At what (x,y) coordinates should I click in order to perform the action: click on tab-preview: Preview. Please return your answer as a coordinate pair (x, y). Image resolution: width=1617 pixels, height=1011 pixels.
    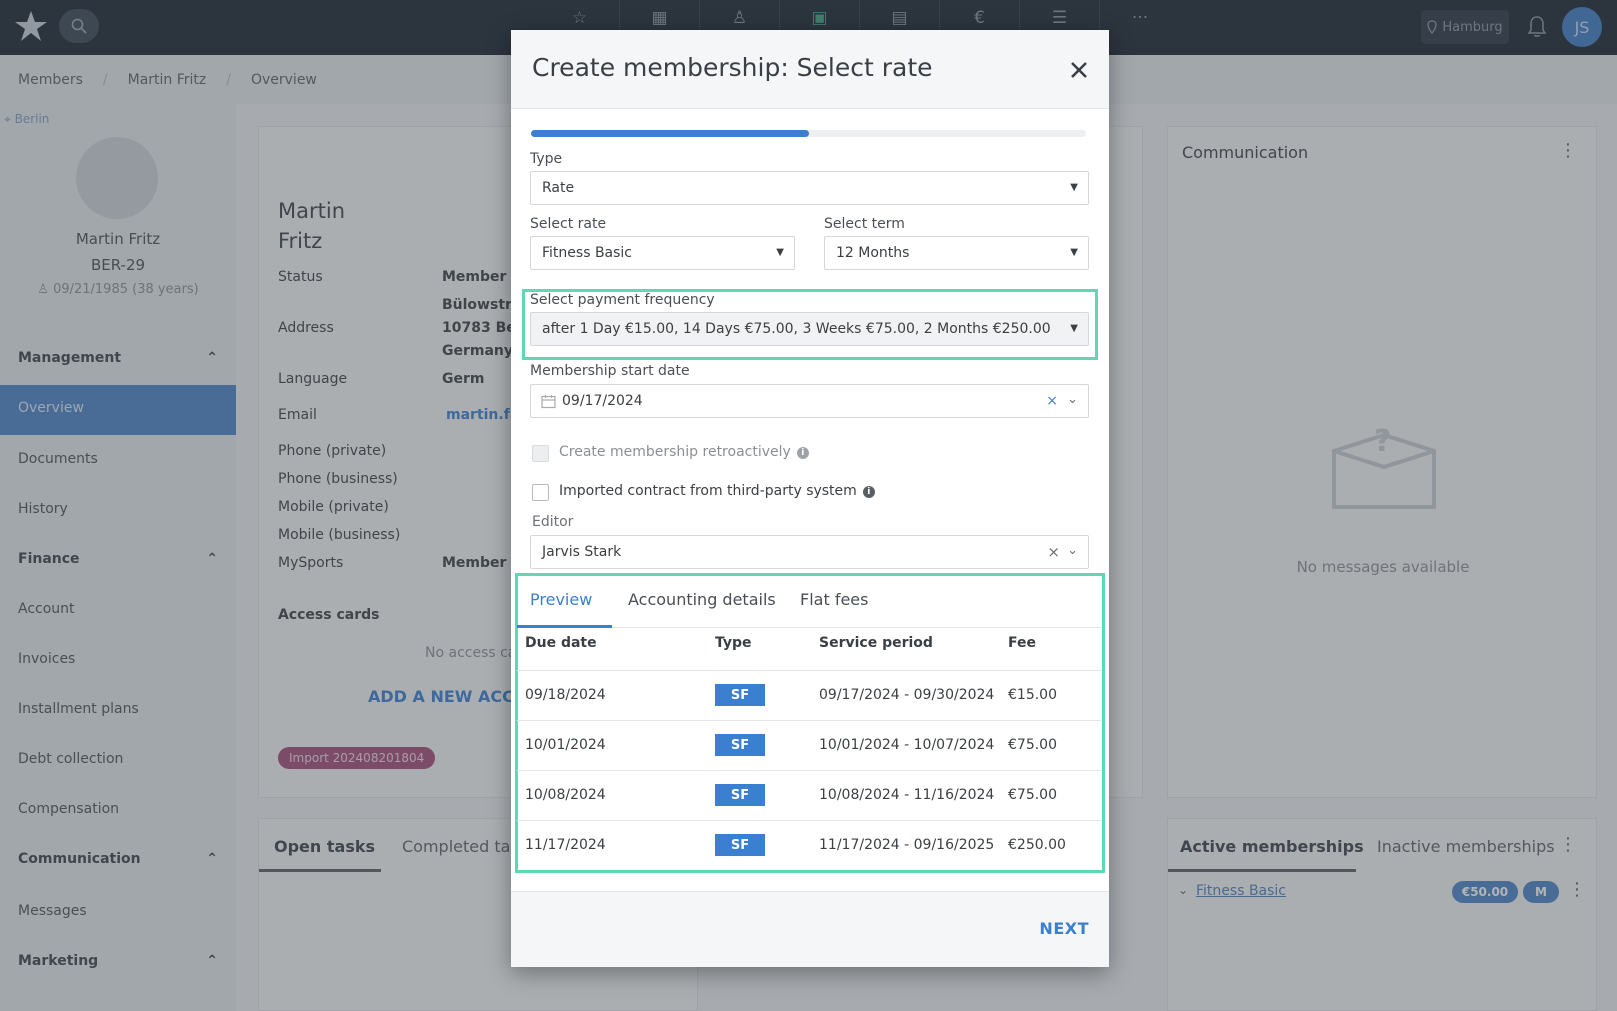
    Looking at the image, I should click on (561, 599).